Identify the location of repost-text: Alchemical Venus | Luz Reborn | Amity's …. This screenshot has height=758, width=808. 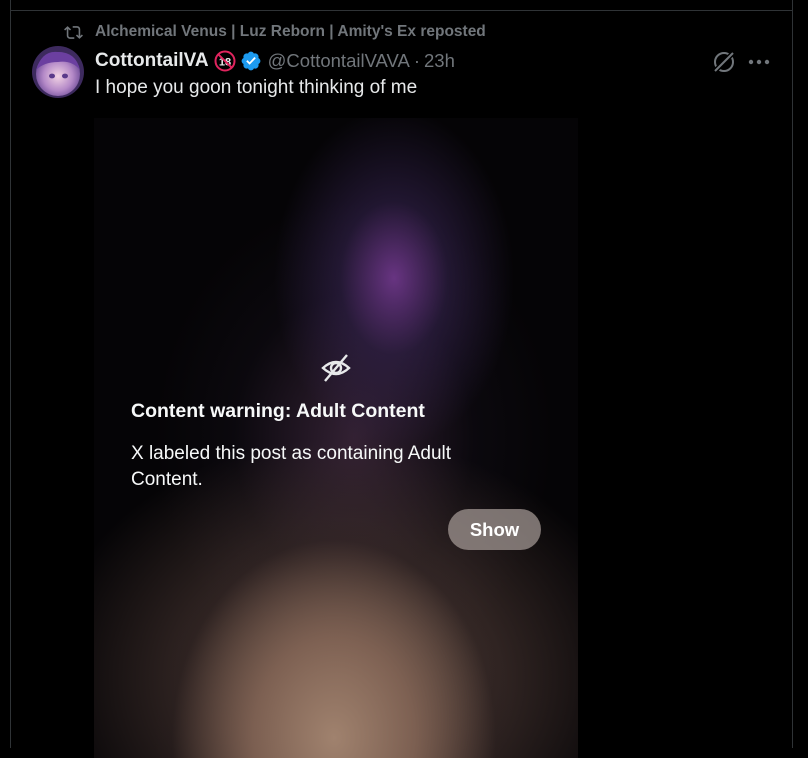
(290, 31).